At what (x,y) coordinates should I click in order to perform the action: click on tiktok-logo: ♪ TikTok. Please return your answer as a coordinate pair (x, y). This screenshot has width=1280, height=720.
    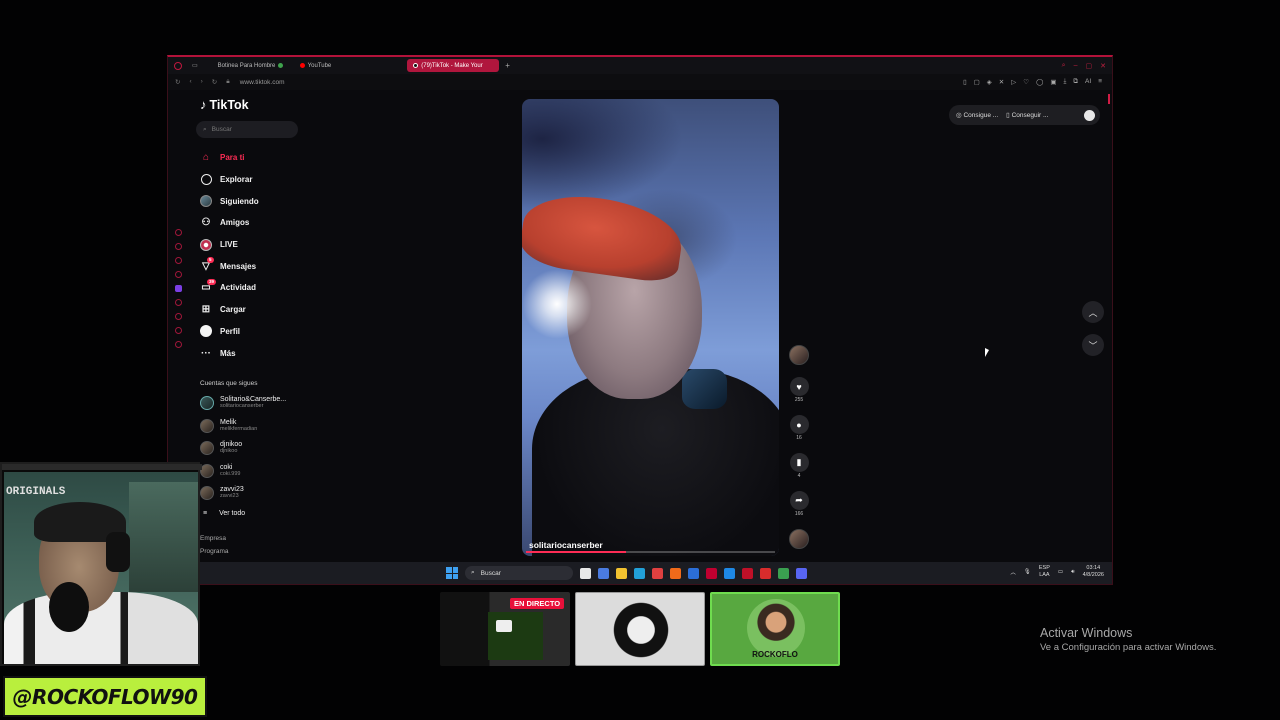
    Looking at the image, I should click on (253, 104).